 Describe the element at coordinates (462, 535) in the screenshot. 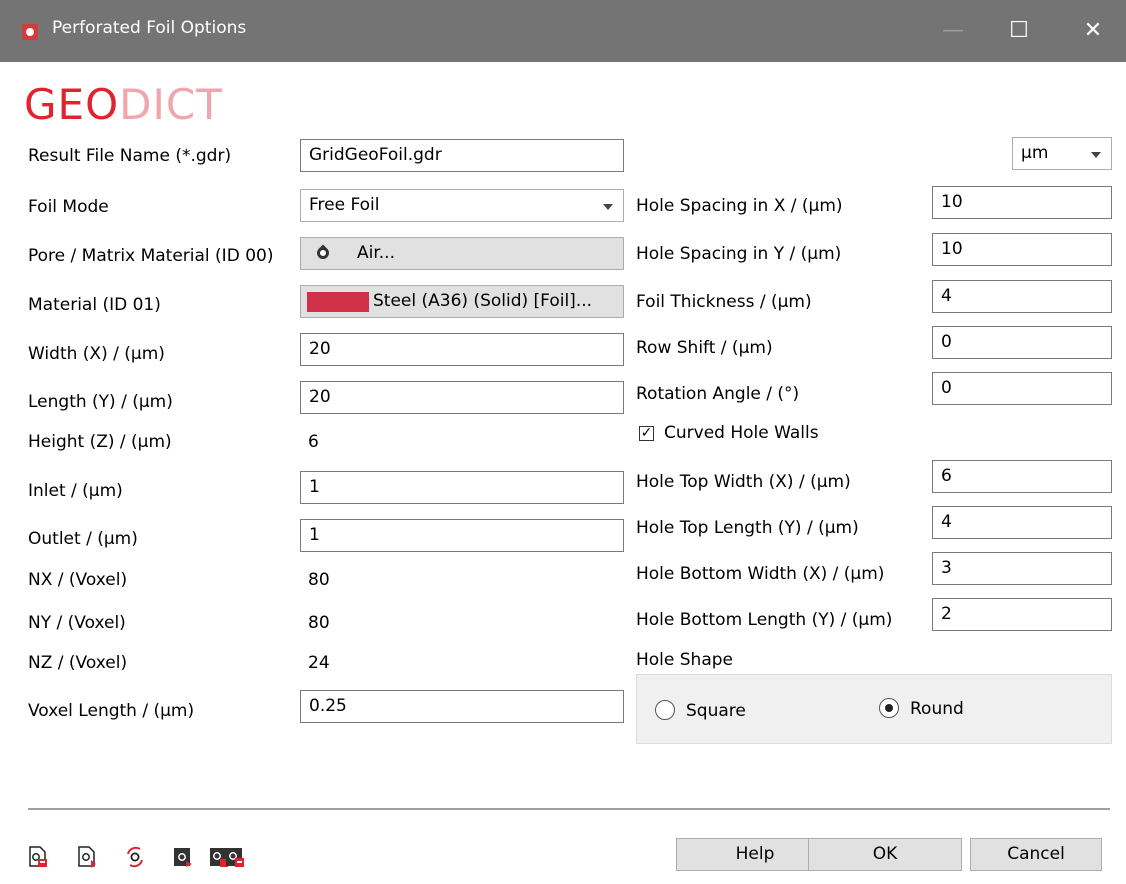

I see `outlet-input: 1` at that location.